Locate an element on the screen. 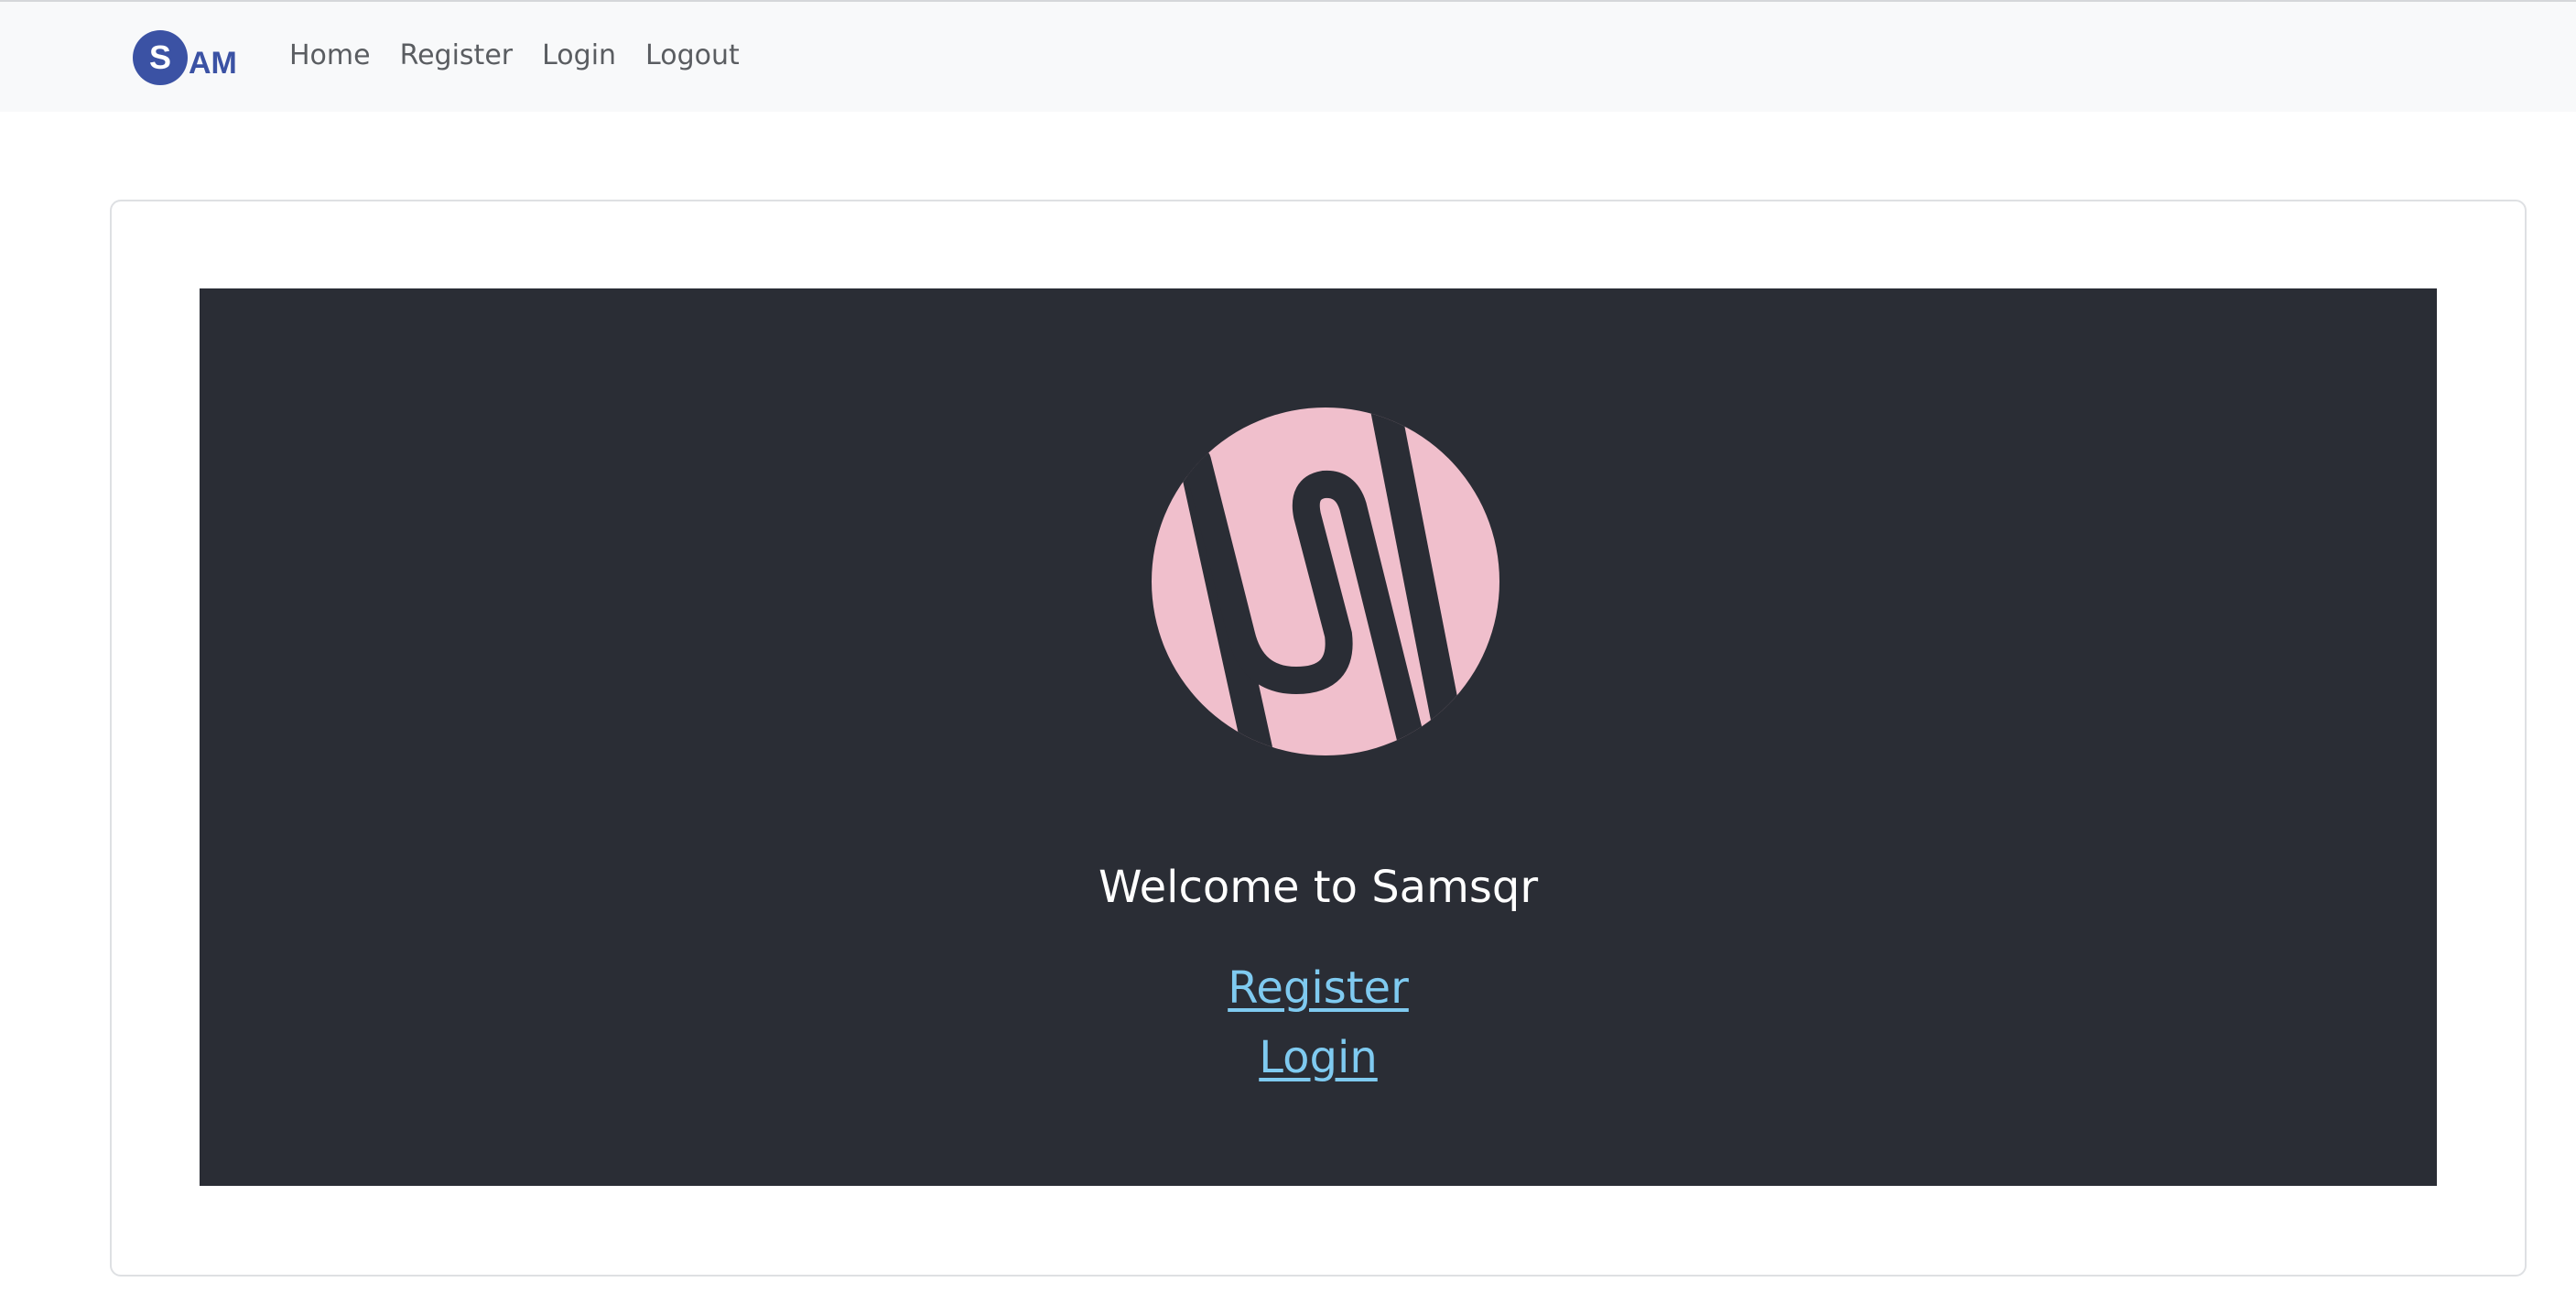  login-link-row: Login is located at coordinates (1319, 1058).